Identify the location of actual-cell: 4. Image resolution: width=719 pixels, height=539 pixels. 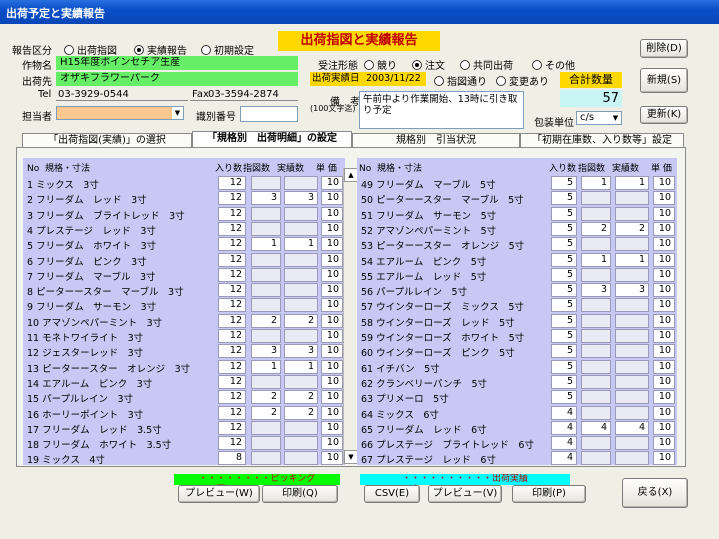
(632, 427).